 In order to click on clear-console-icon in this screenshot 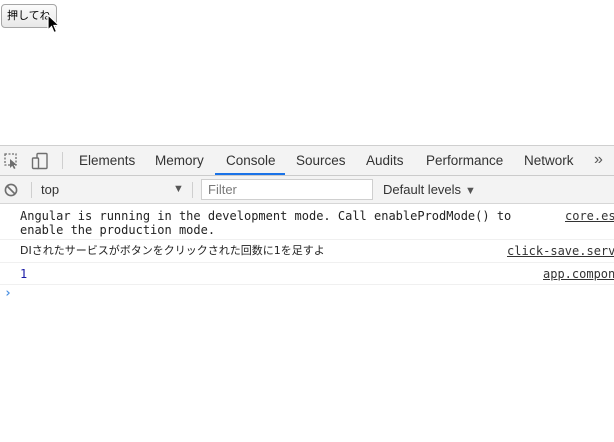, I will do `click(11, 190)`.